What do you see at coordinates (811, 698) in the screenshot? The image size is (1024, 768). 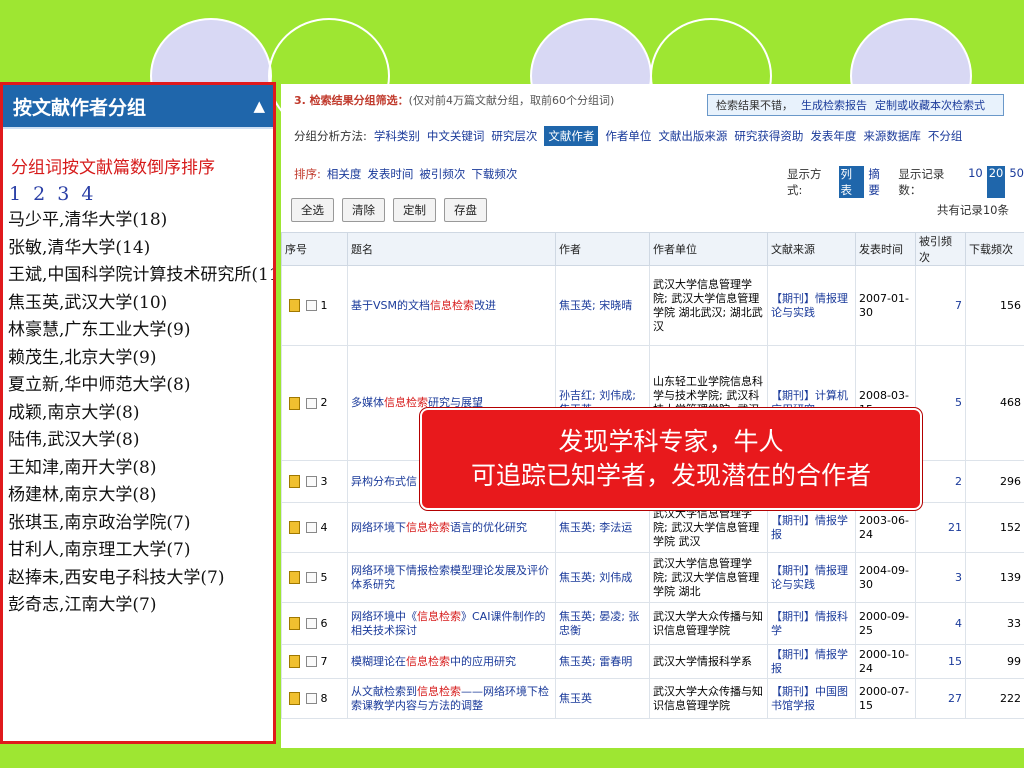 I see `publication-source: 【期刊】中国图书馆学报` at bounding box center [811, 698].